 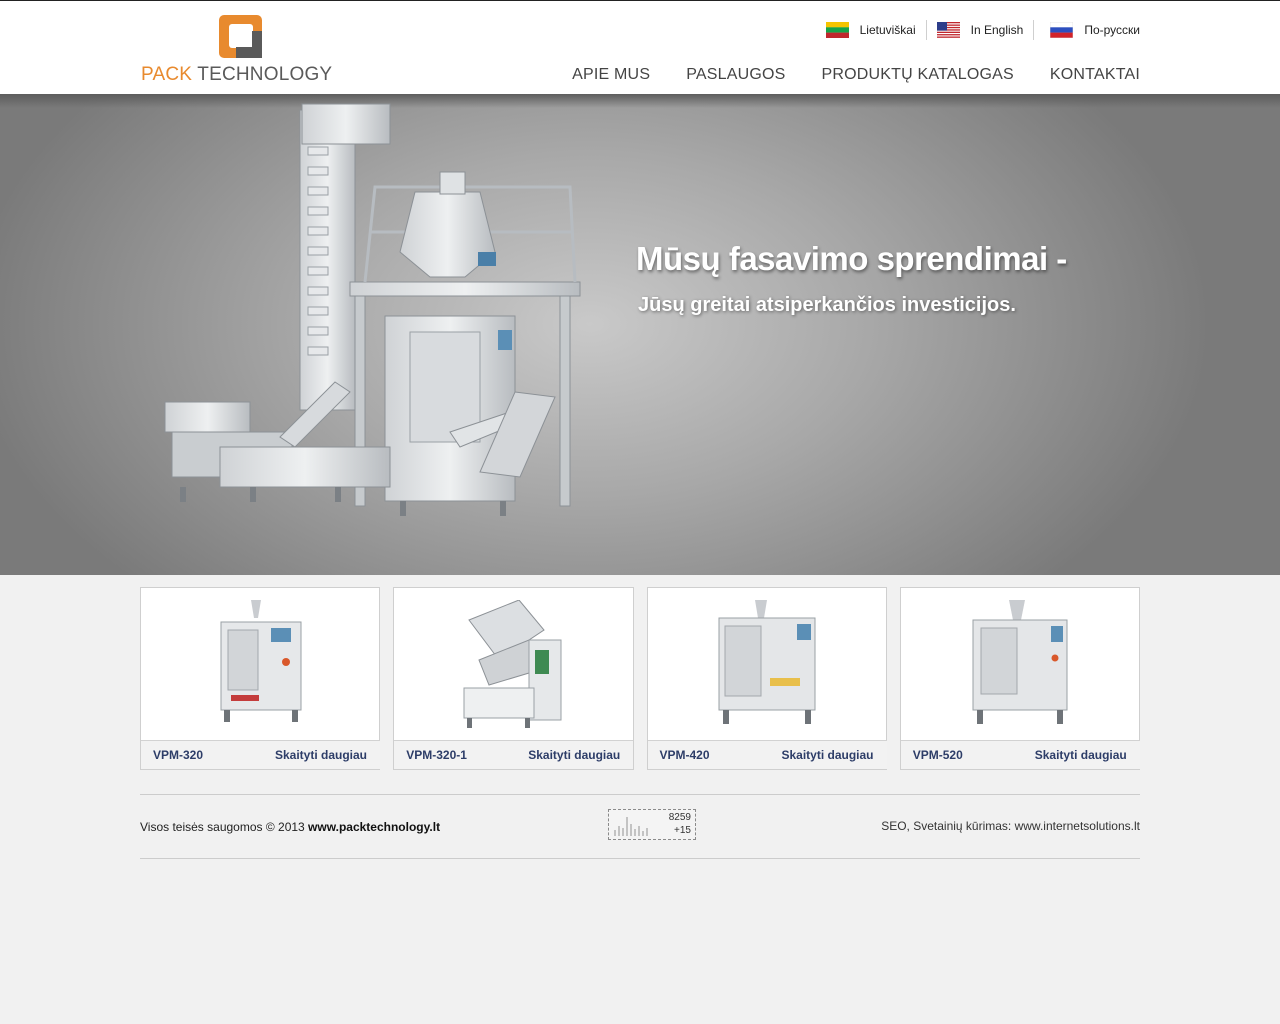 What do you see at coordinates (374, 827) in the screenshot?
I see `site-link: www.packtechnology.lt` at bounding box center [374, 827].